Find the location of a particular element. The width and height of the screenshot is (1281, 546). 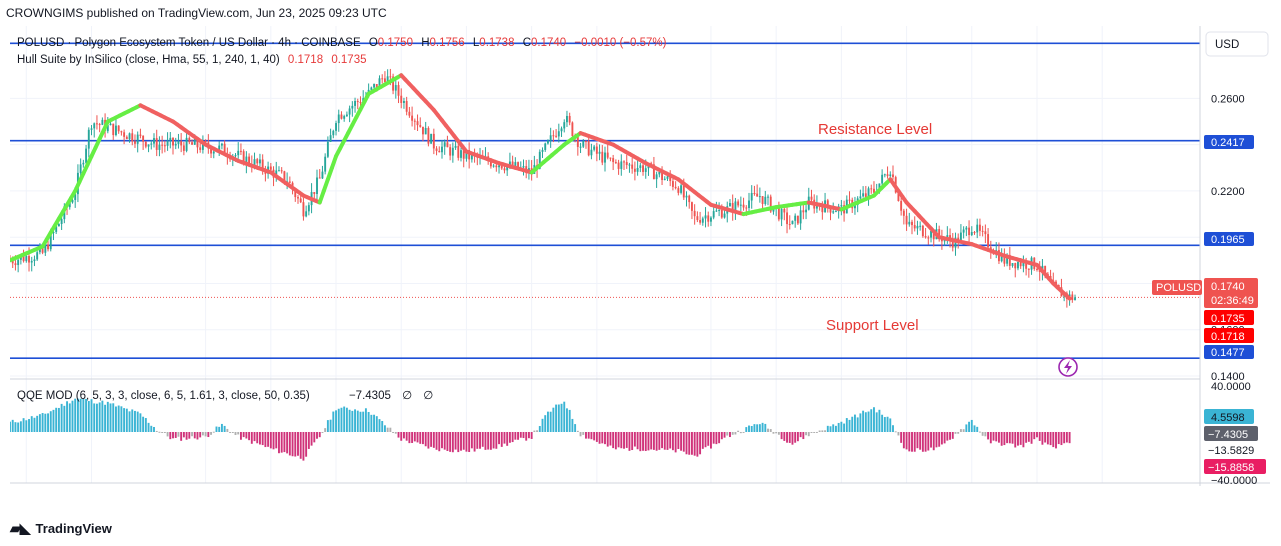

currency-button: USD is located at coordinates (1237, 44).